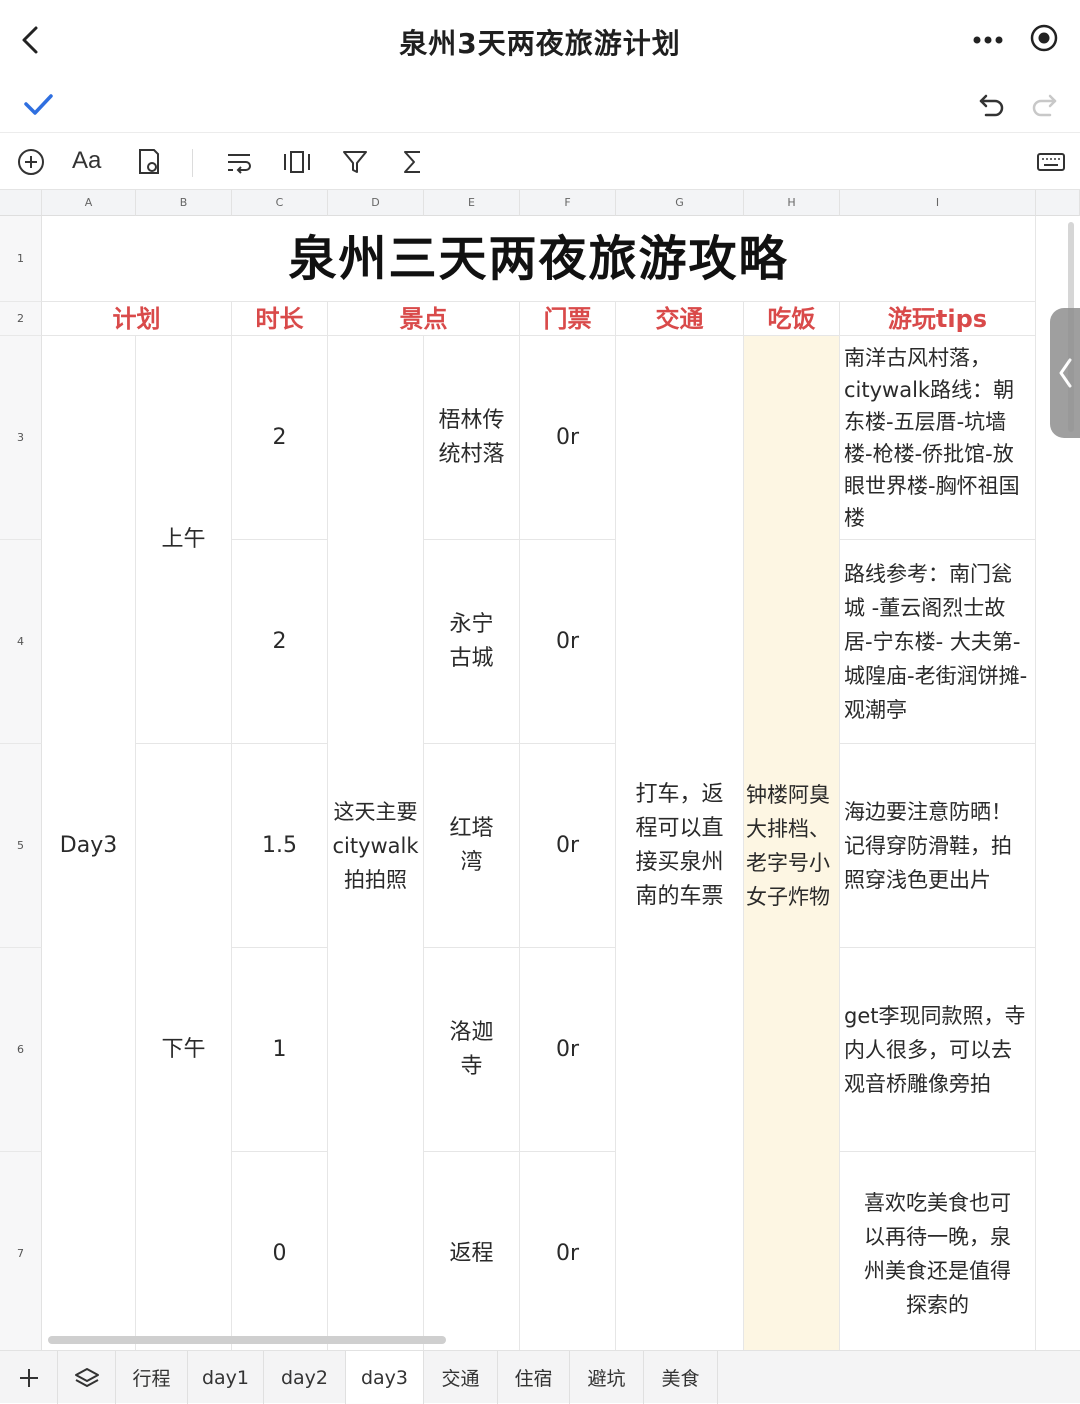 The height and width of the screenshot is (1404, 1080). Describe the element at coordinates (681, 1377) in the screenshot. I see `sheet-tab-food: 美食` at that location.